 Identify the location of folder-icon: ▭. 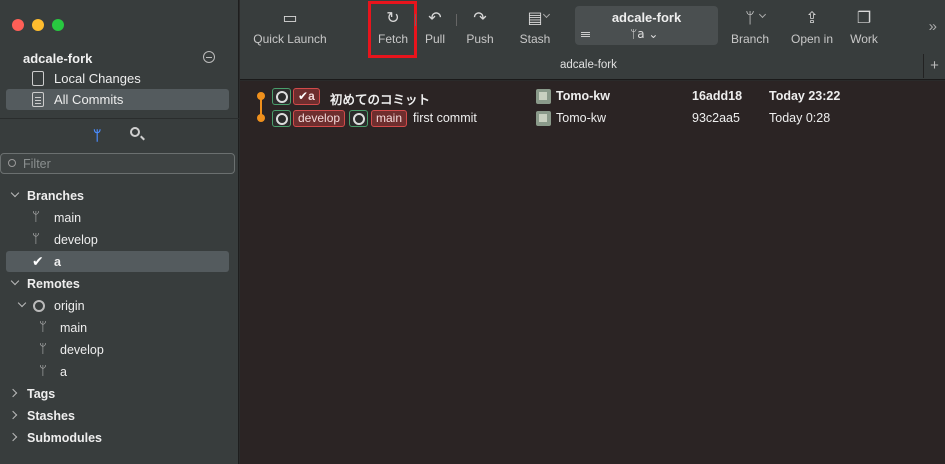
(290, 17).